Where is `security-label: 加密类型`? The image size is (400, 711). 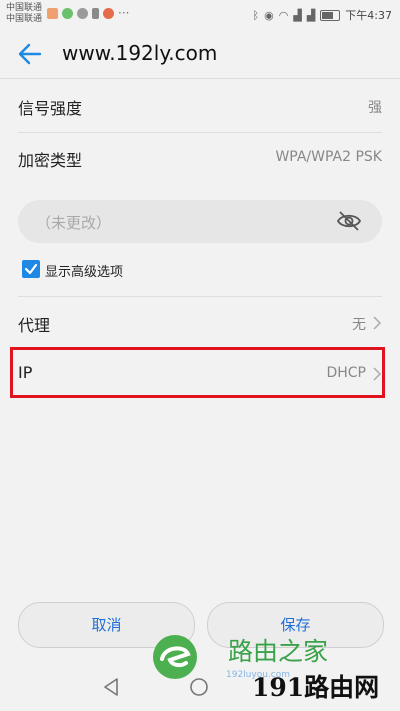 security-label: 加密类型 is located at coordinates (50, 160).